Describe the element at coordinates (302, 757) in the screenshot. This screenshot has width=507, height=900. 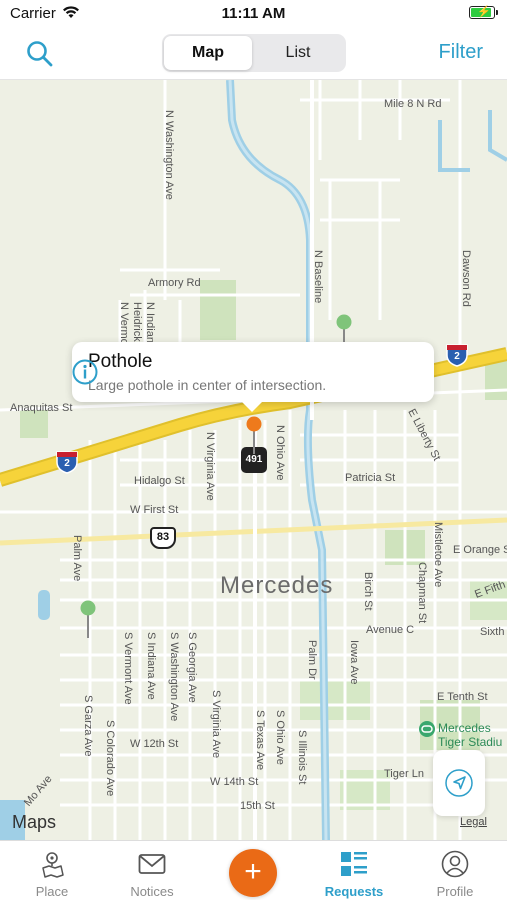
I see `street-label: S Illinois St` at that location.